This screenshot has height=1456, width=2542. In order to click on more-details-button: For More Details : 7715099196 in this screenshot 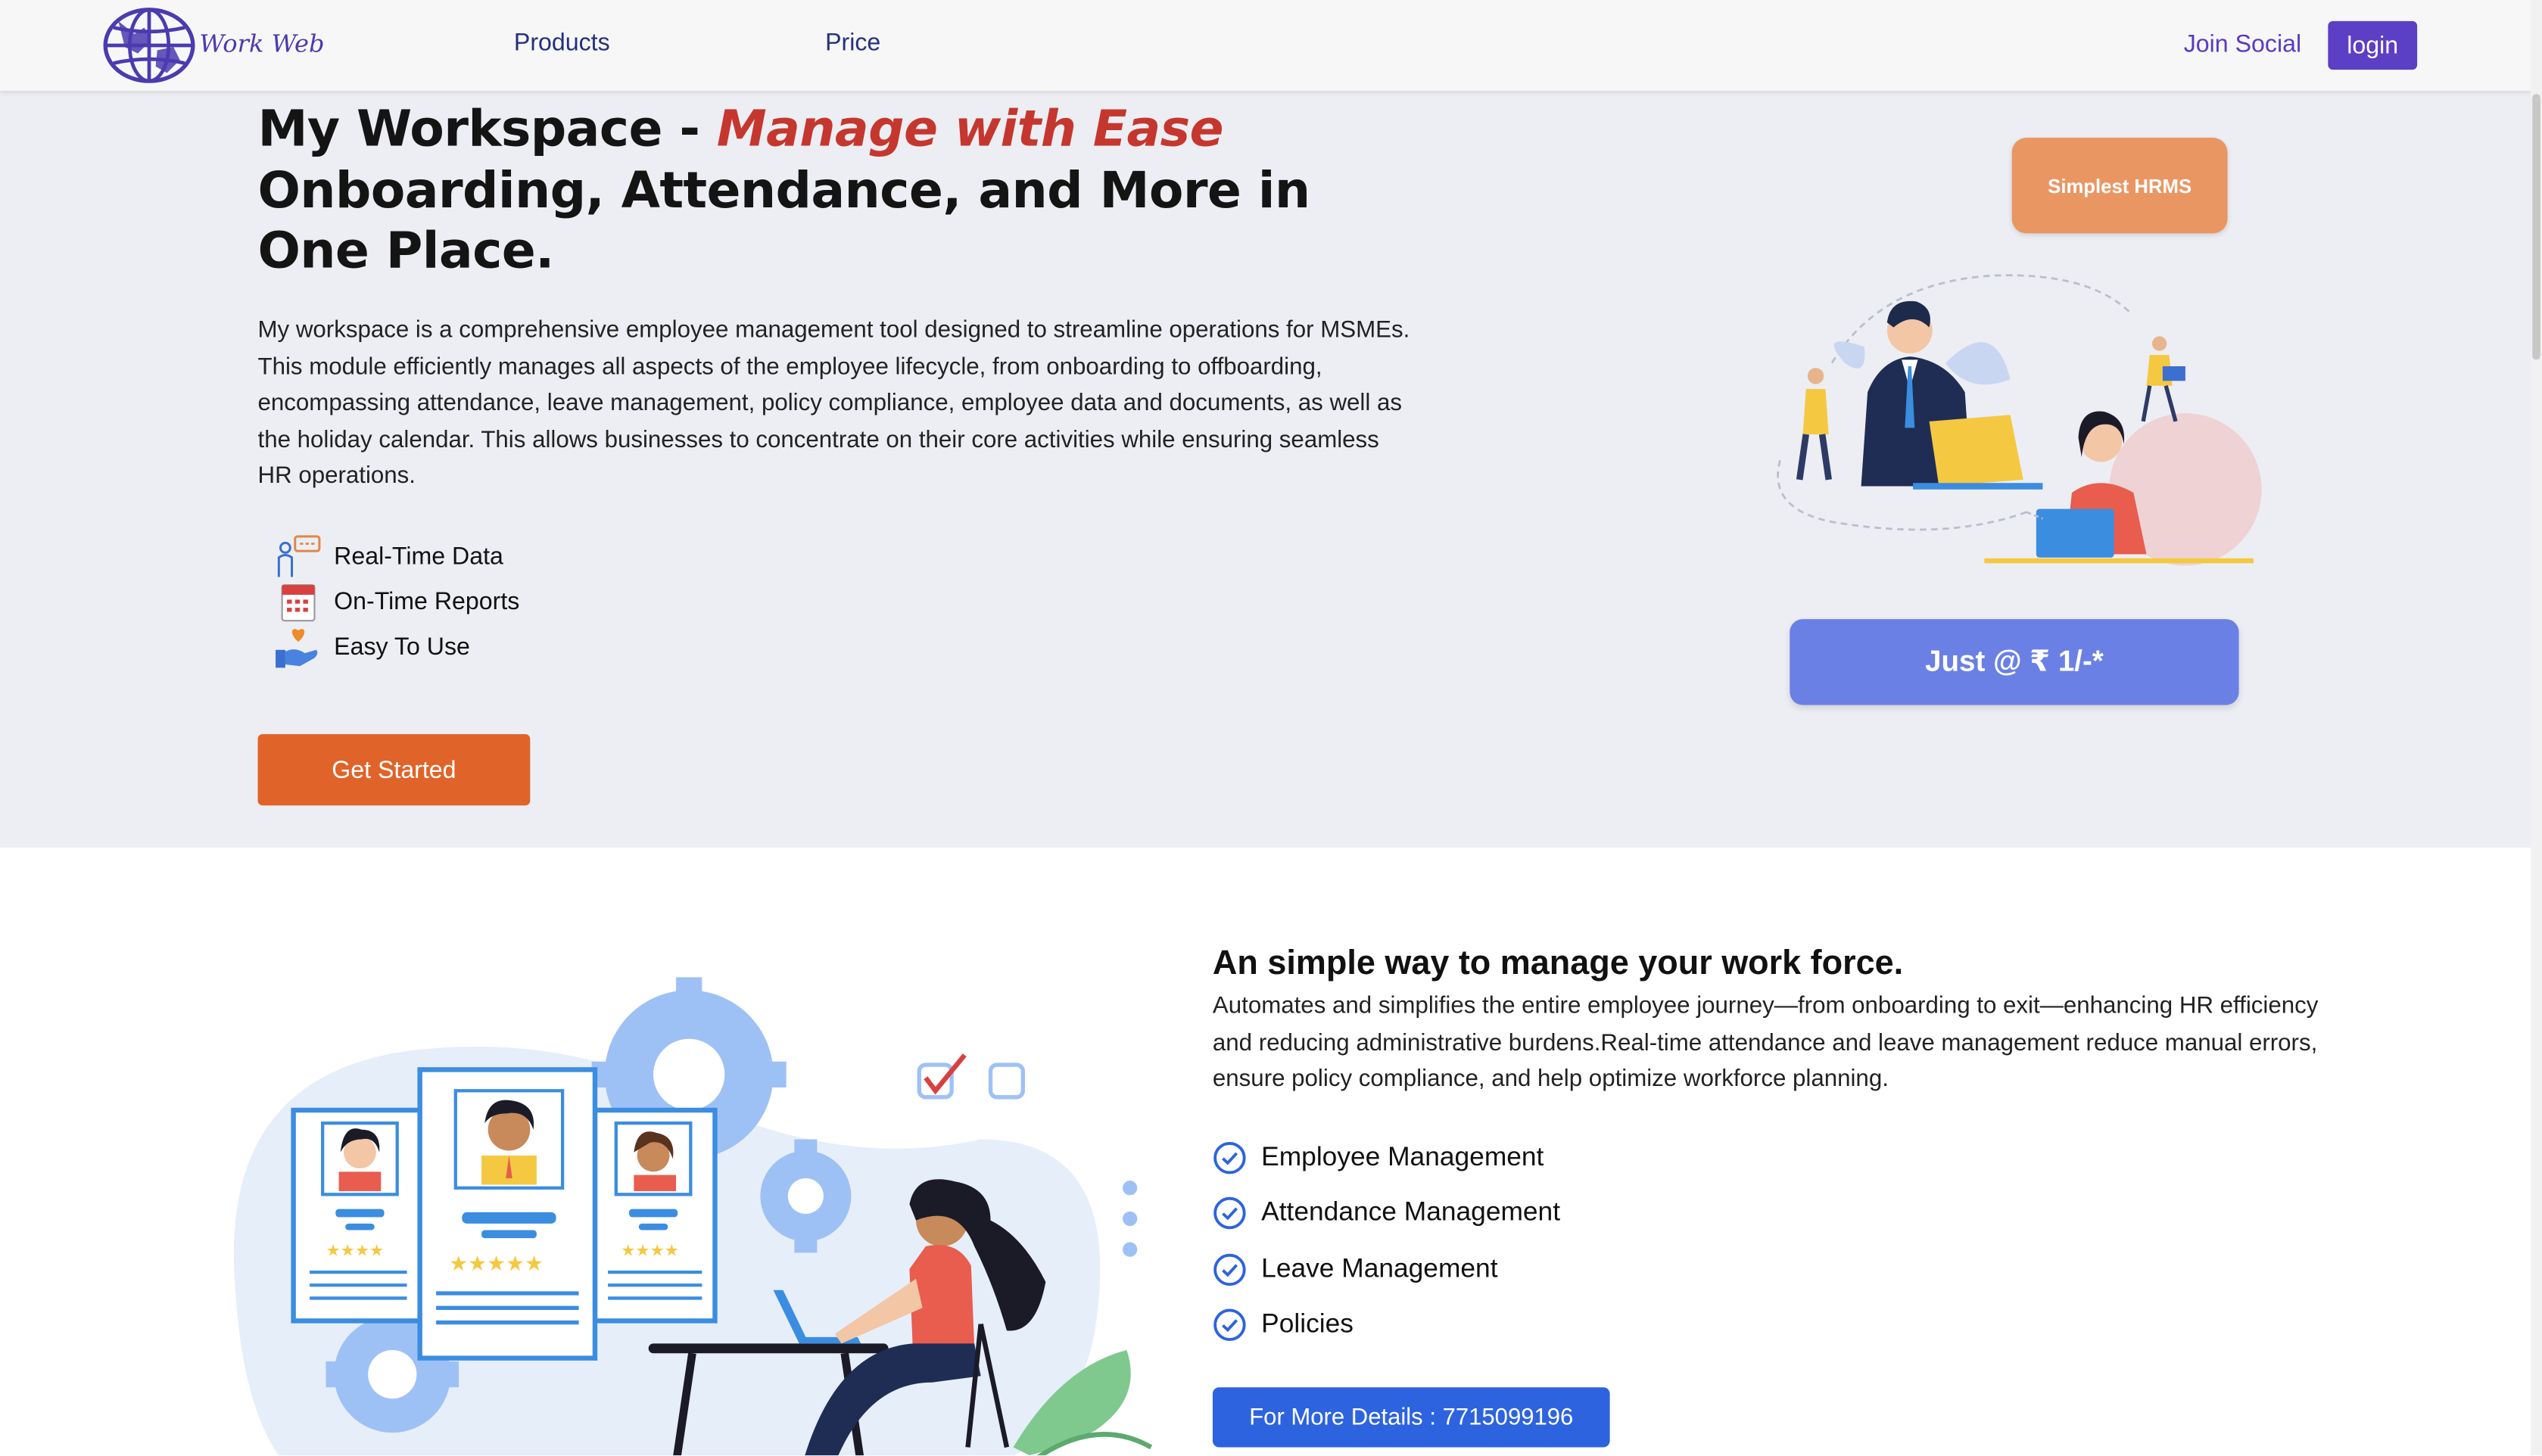, I will do `click(1411, 1417)`.